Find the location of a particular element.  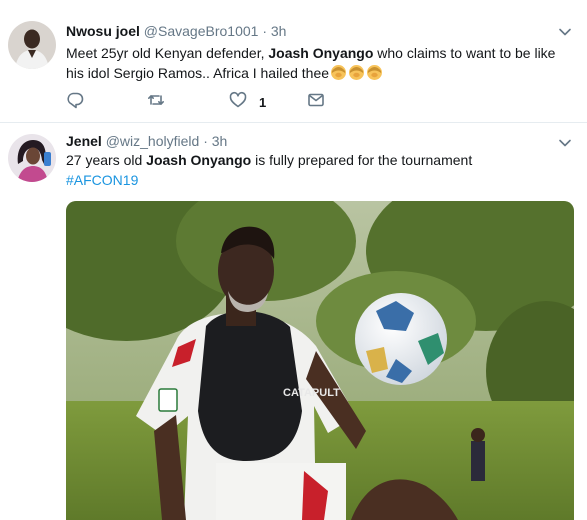

reply-icon is located at coordinates (75, 102).